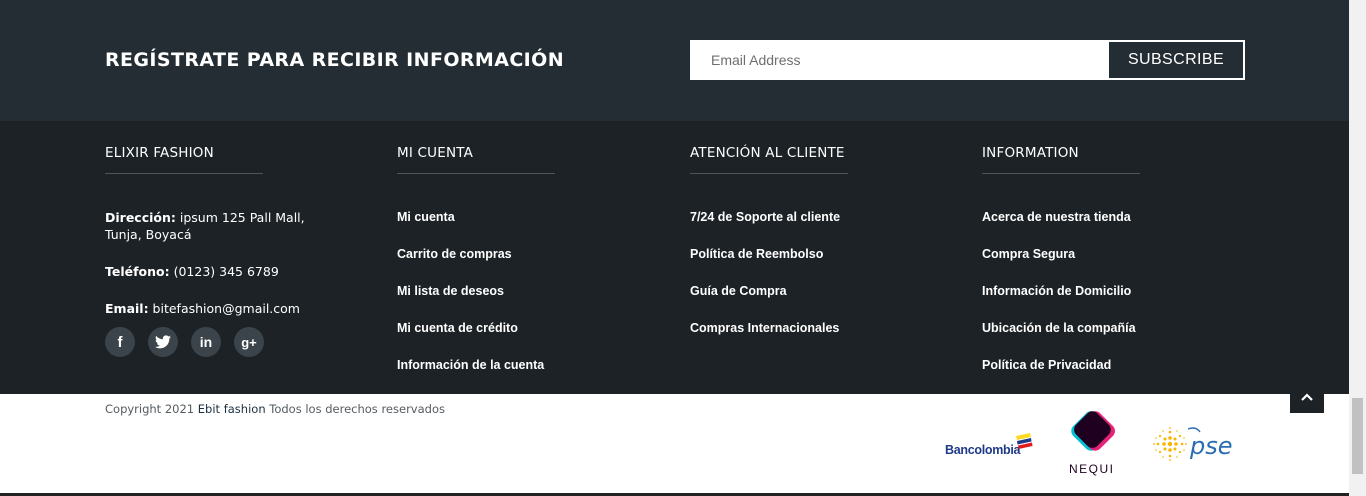 This screenshot has width=1366, height=496. I want to click on phone-text: Teléfono: (0123) 345 6789, so click(225, 271).